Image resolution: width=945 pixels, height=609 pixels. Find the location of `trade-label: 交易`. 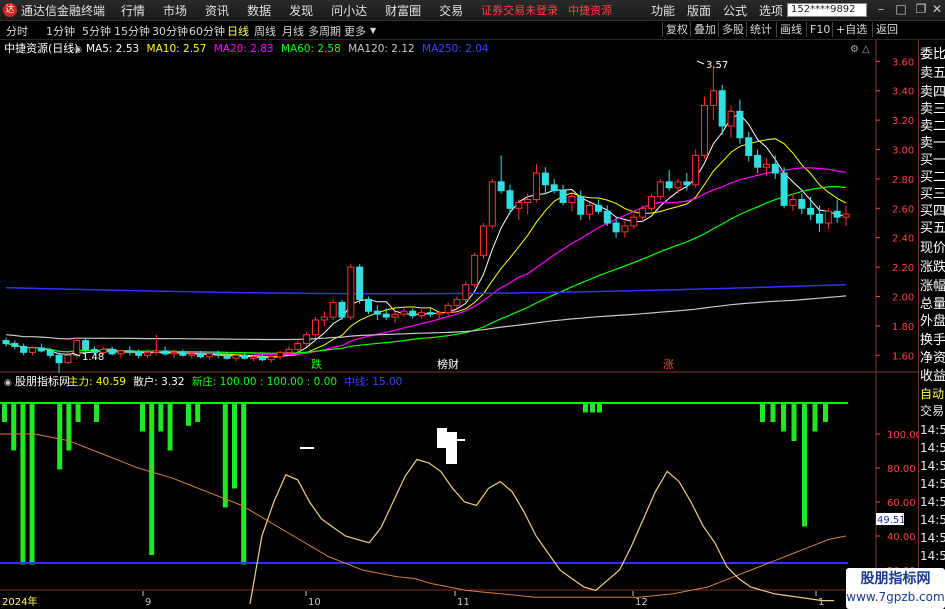

trade-label: 交易 is located at coordinates (932, 411).